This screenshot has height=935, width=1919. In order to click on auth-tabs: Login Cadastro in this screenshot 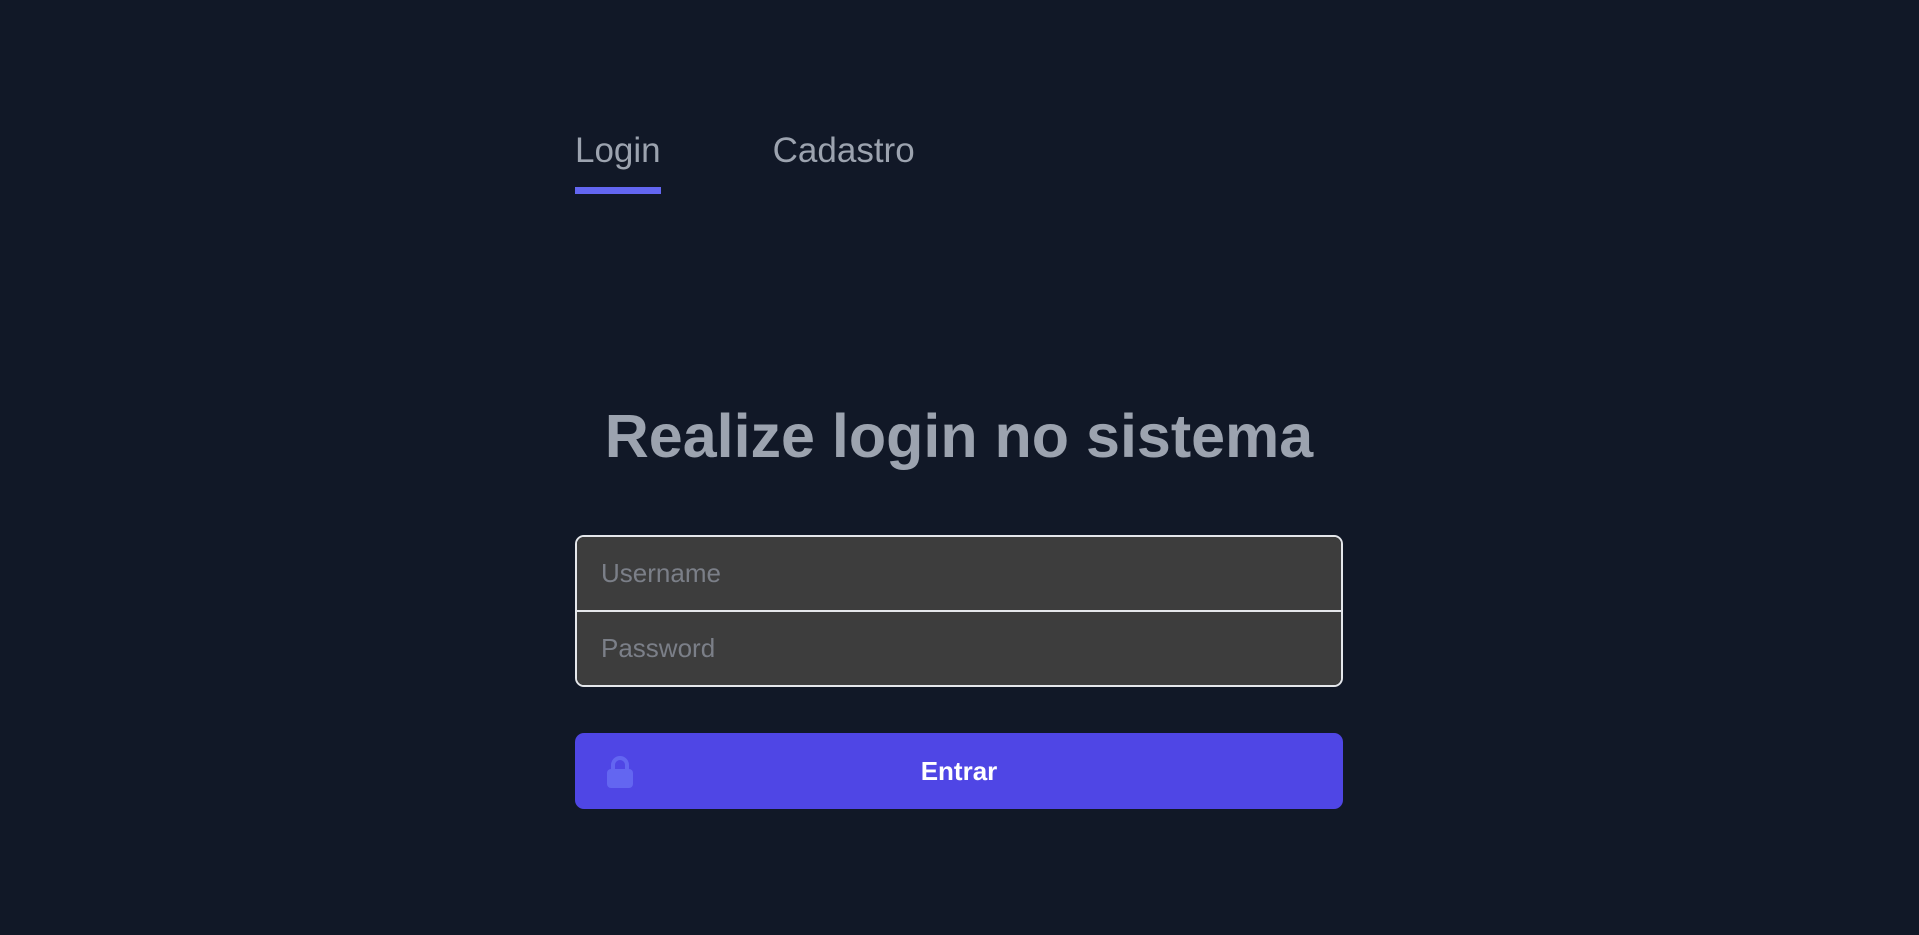, I will do `click(745, 162)`.